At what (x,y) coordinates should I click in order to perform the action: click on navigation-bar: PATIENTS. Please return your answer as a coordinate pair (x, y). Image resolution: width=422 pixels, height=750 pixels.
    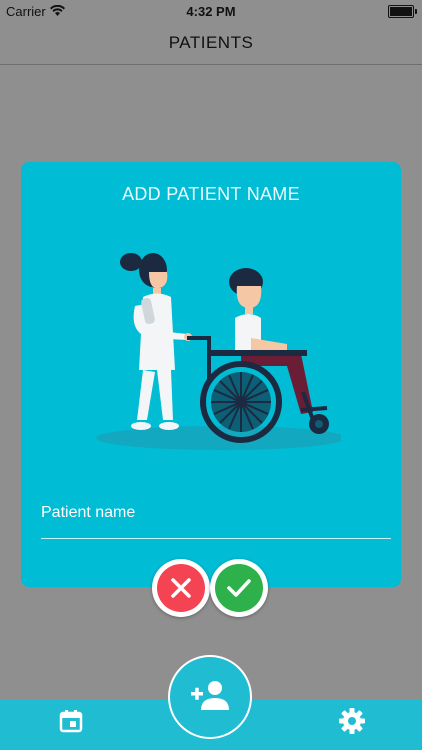
    Looking at the image, I should click on (211, 43).